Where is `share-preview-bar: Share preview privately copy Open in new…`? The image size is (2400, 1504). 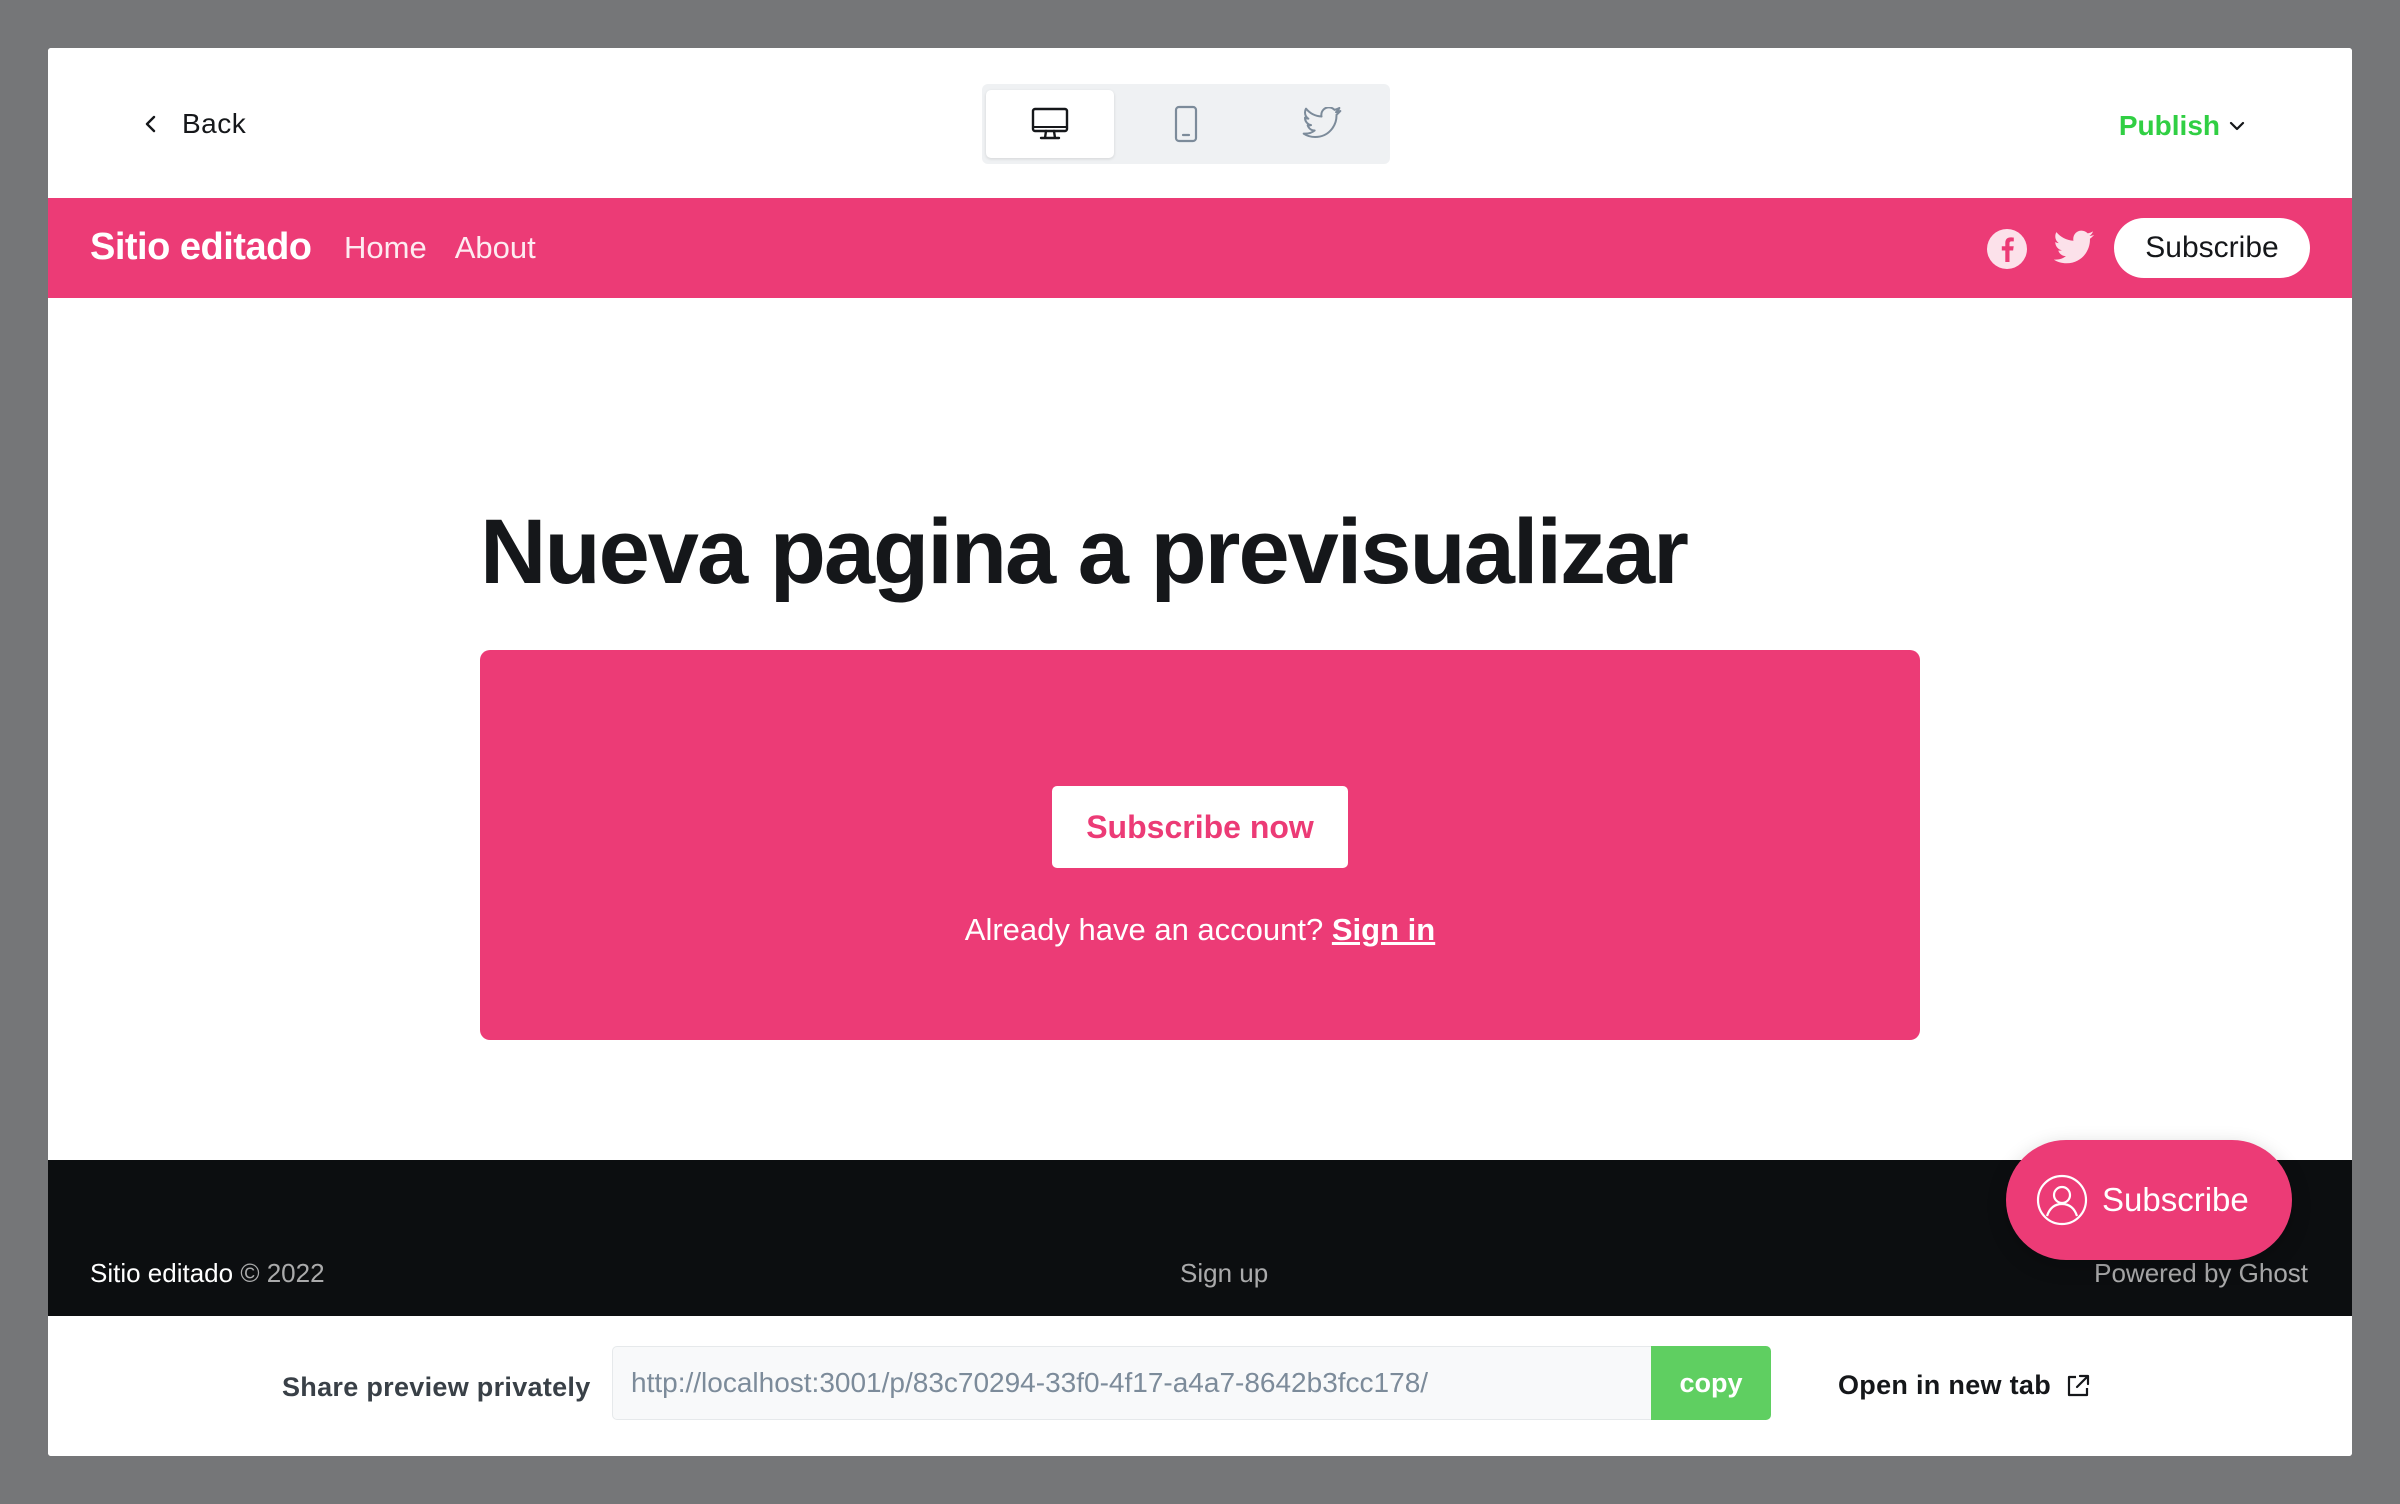
share-preview-bar: Share preview privately copy Open in new… is located at coordinates (1200, 1386).